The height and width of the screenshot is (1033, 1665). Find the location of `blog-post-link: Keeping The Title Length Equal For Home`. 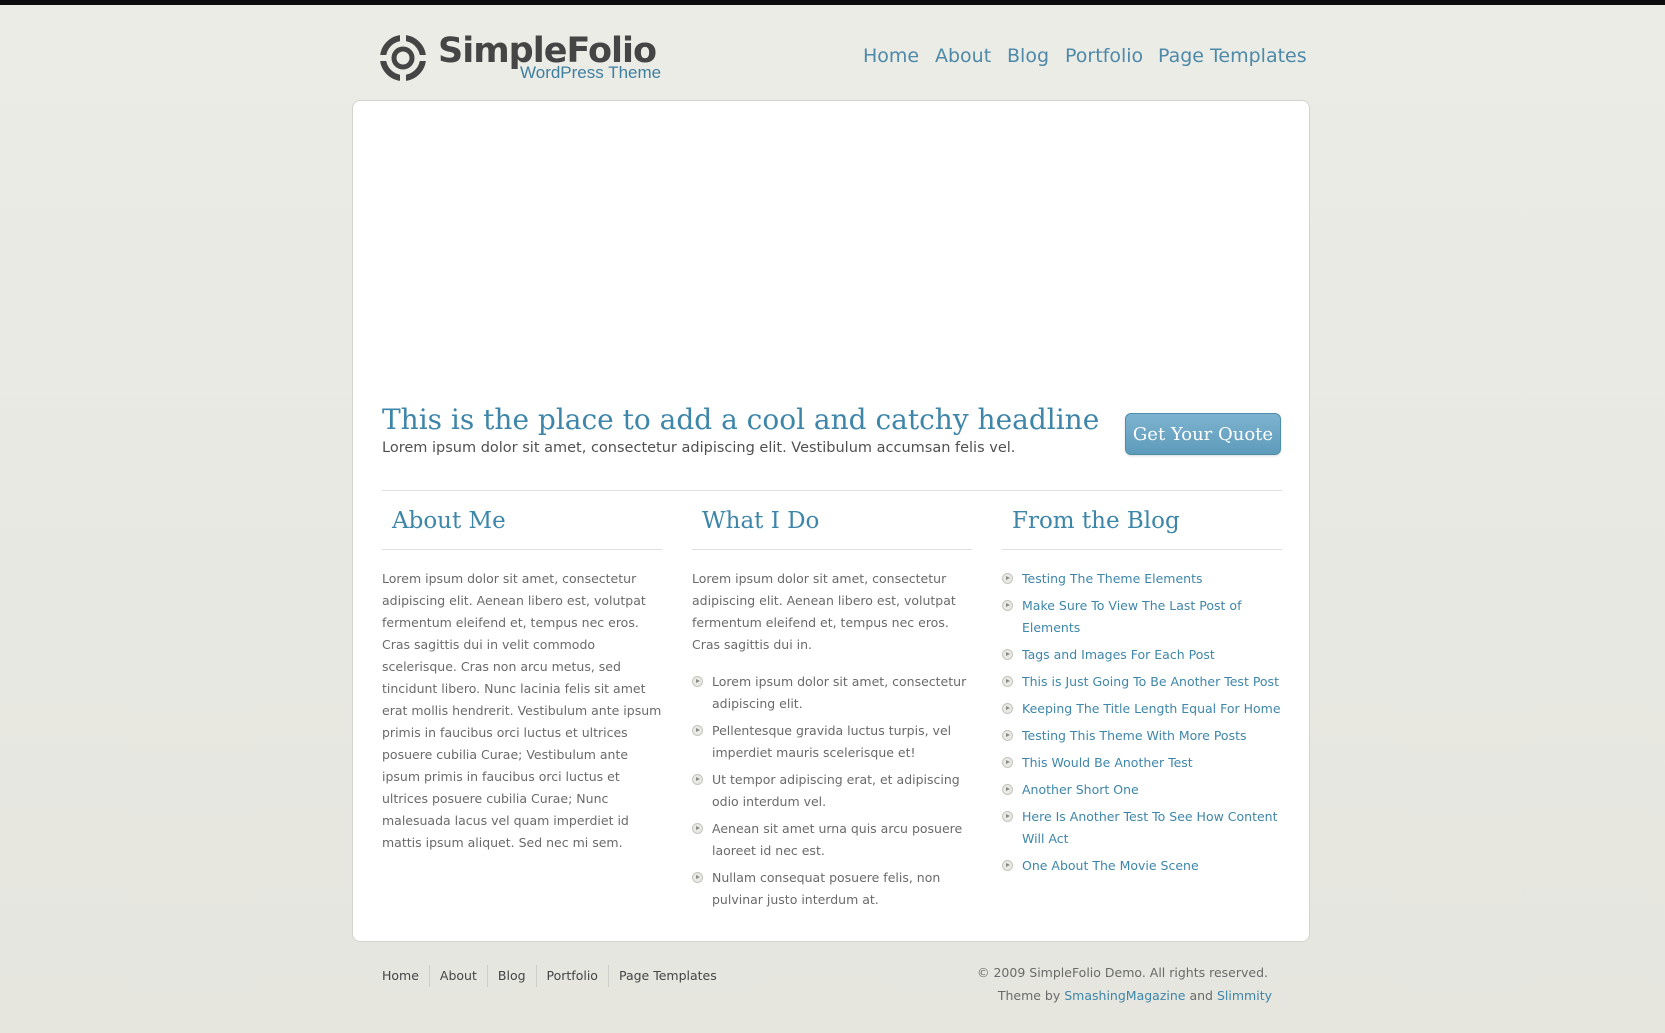

blog-post-link: Keeping The Title Length Equal For Home is located at coordinates (1151, 708).